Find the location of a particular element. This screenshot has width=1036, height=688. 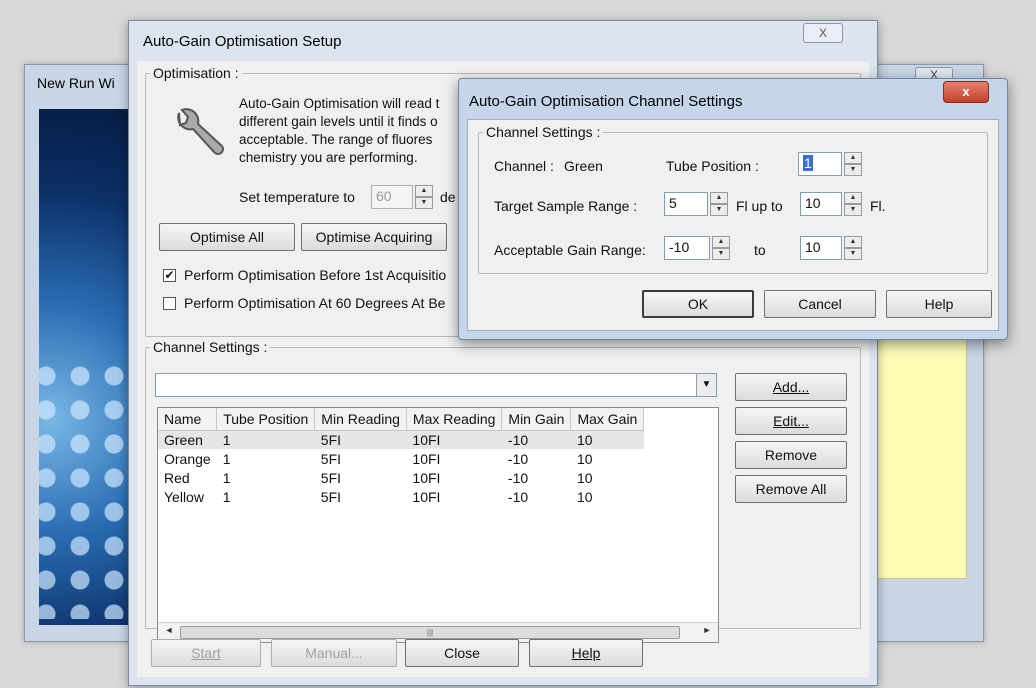

scroll-thumb: ||| is located at coordinates (430, 632).